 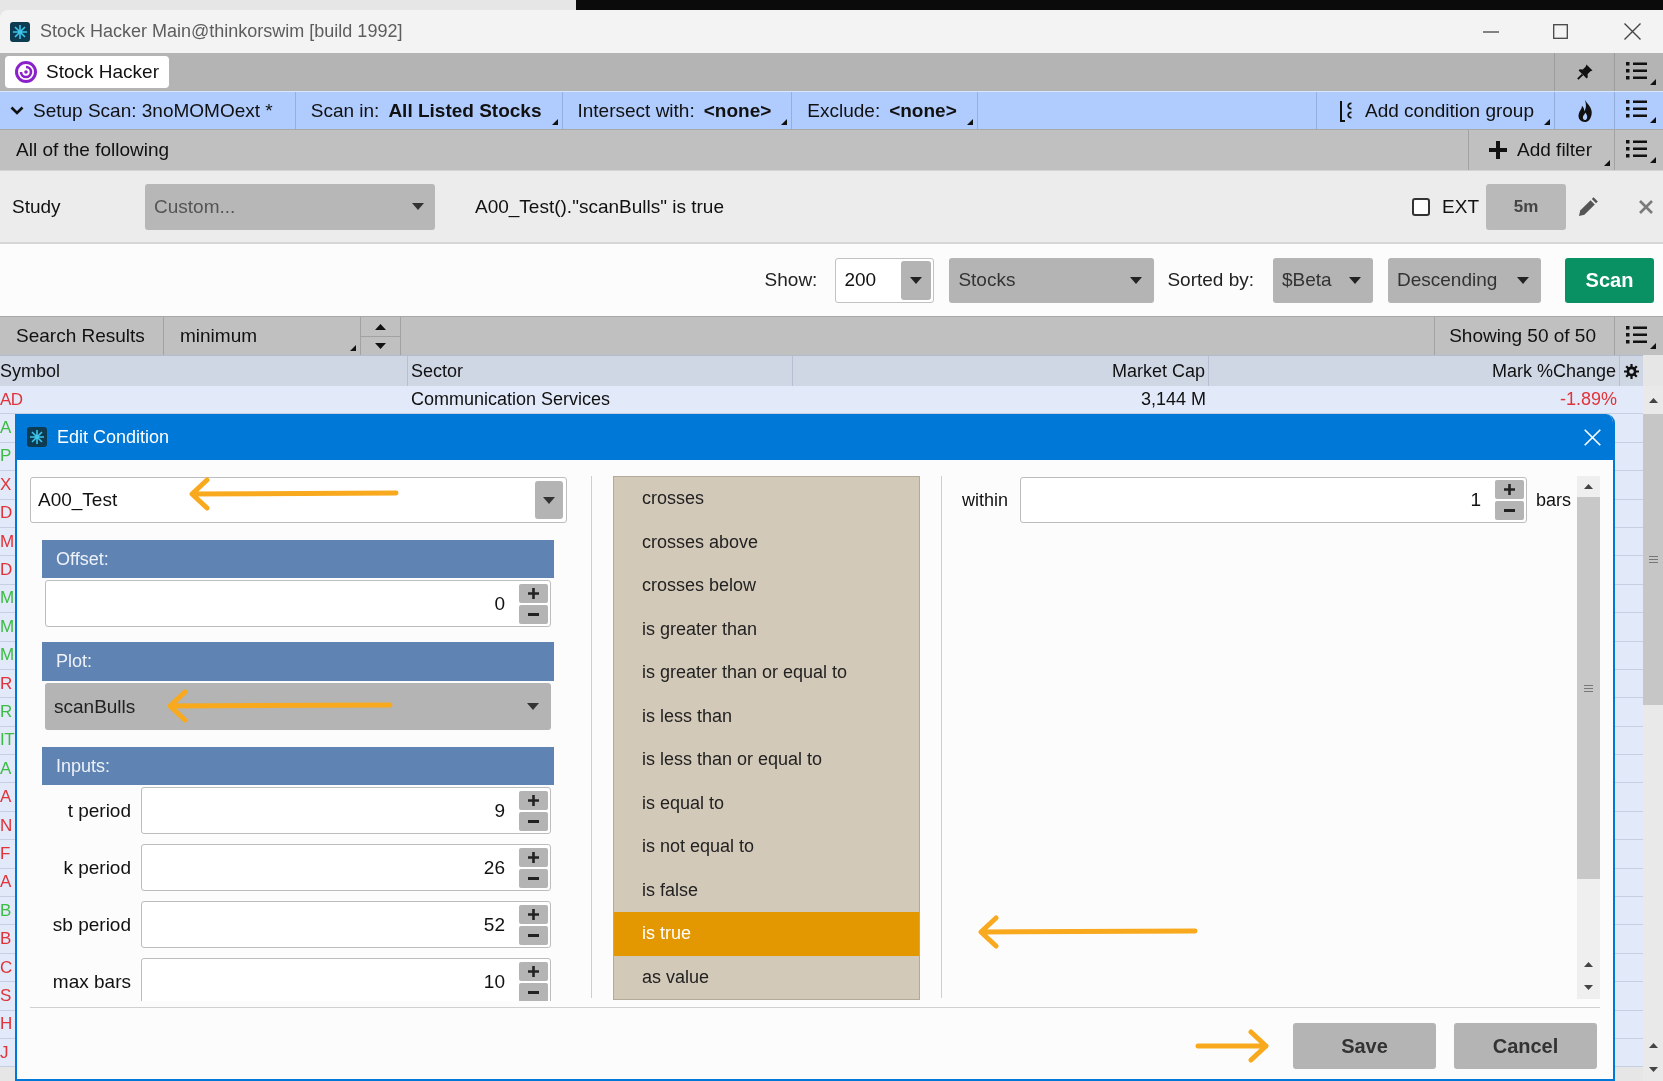 I want to click on condition-option: as value, so click(x=766, y=977).